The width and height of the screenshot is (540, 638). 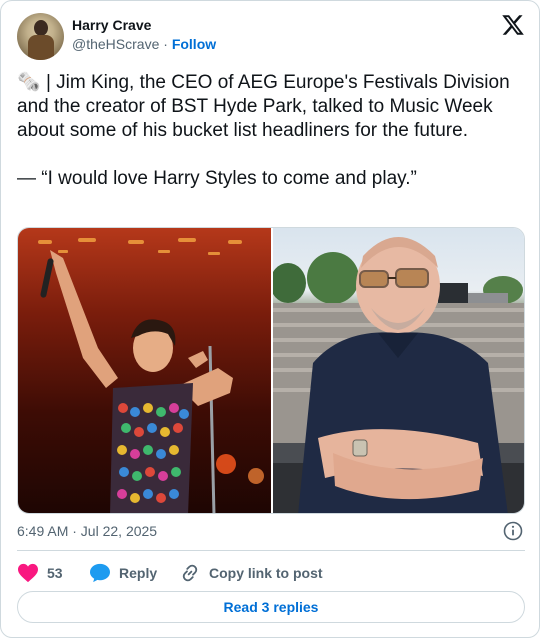 What do you see at coordinates (100, 573) in the screenshot?
I see `reply-bubble-icon` at bounding box center [100, 573].